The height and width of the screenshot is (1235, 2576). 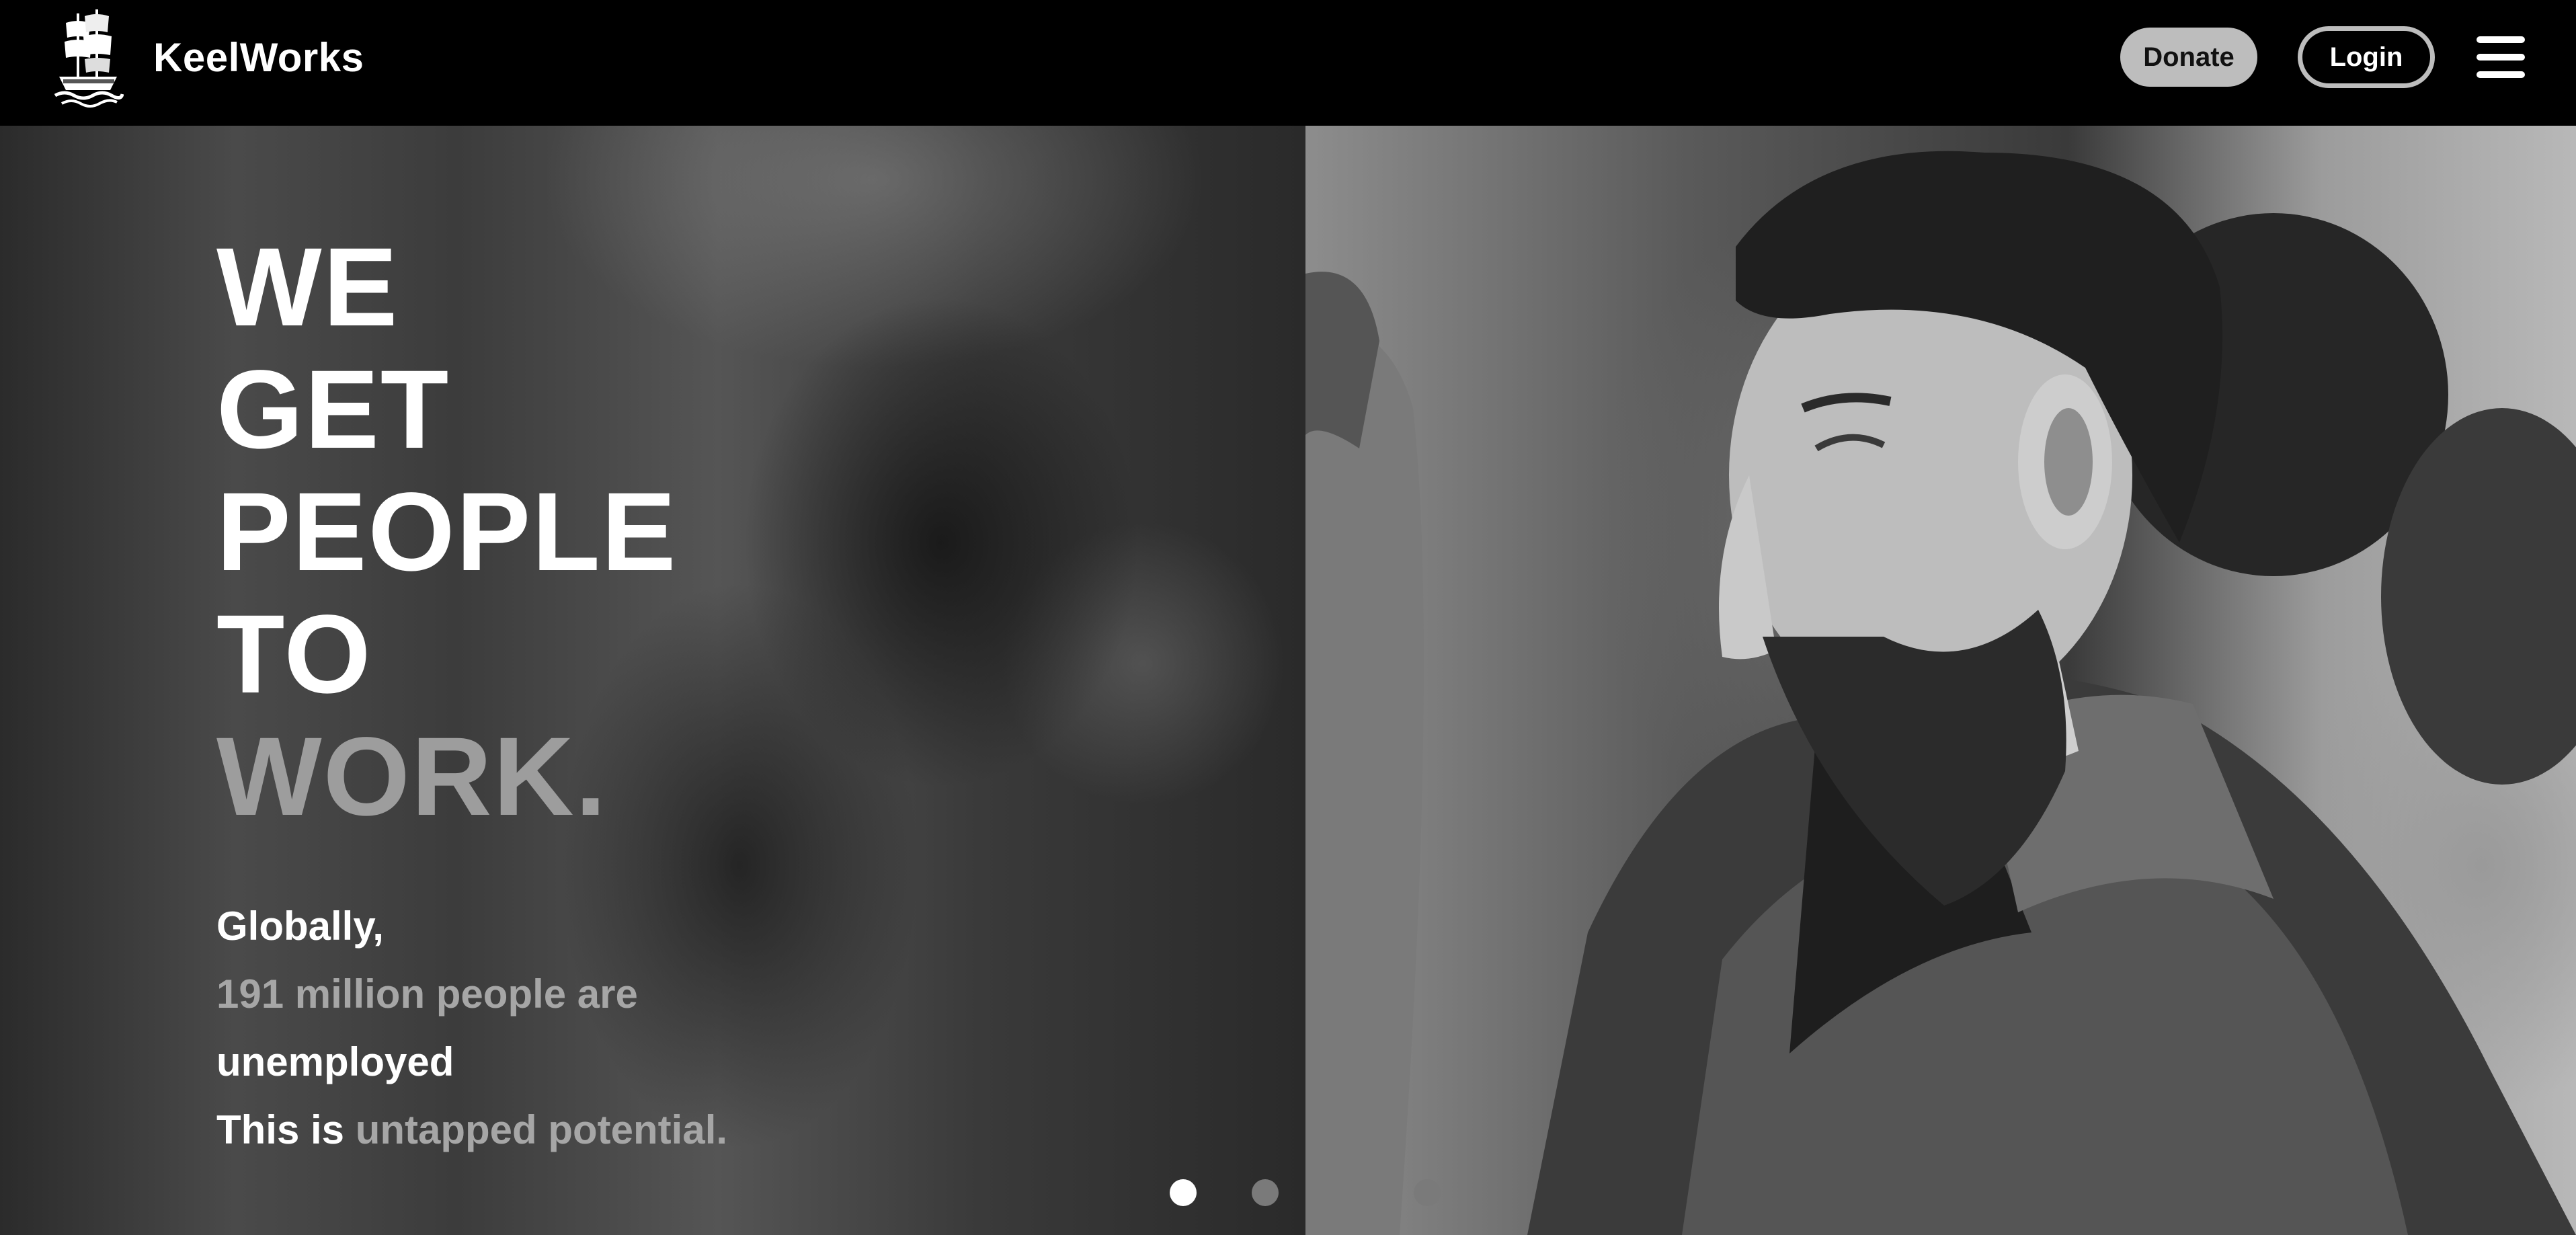 What do you see at coordinates (2188, 58) in the screenshot?
I see `donate-button: Donate` at bounding box center [2188, 58].